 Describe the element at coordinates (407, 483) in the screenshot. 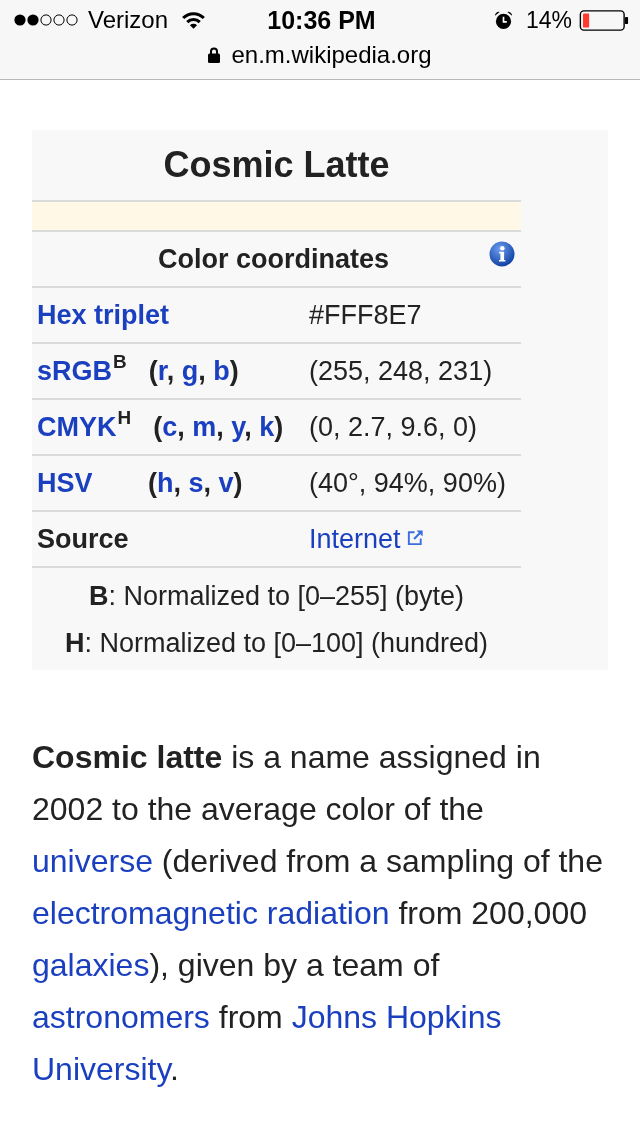

I see `value-text: (40°, 94%, 90%)` at that location.